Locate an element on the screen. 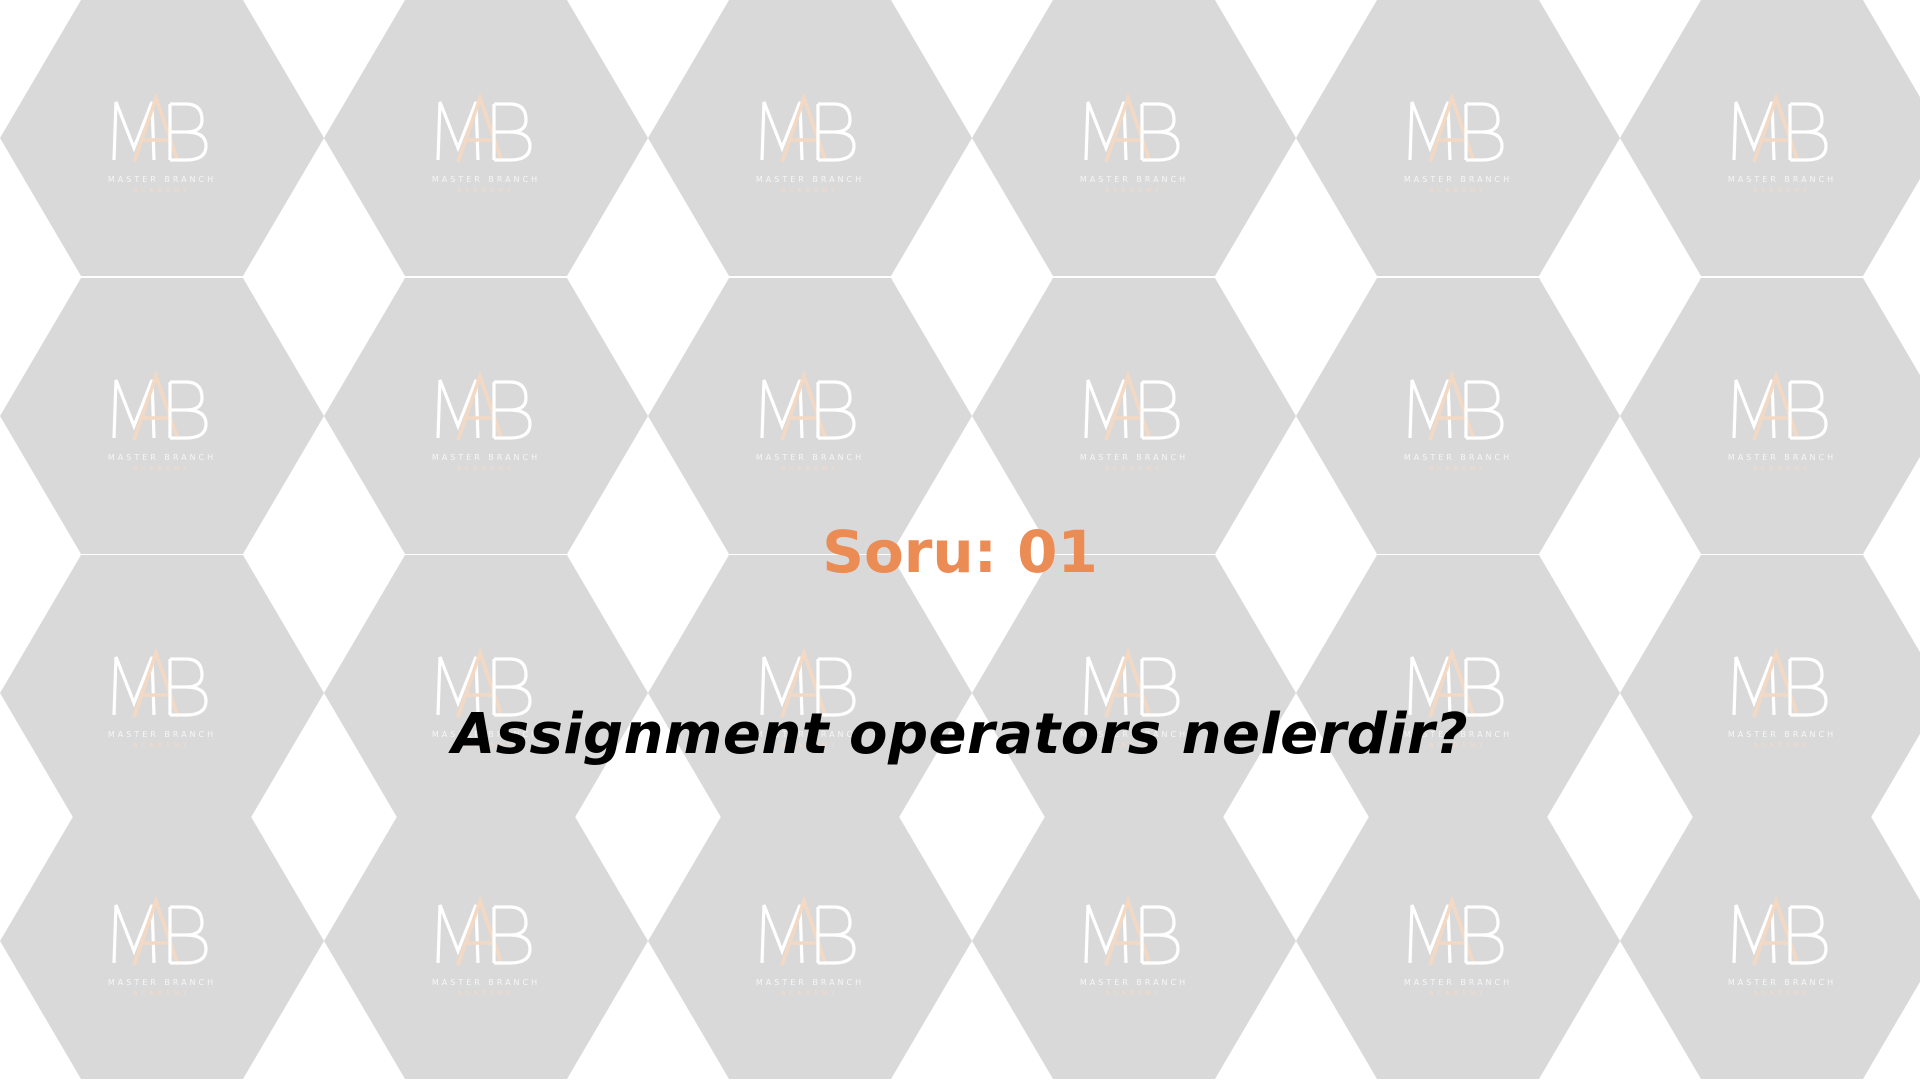 The image size is (1920, 1080). question-text: Assignment operators nelerdir? is located at coordinates (960, 734).